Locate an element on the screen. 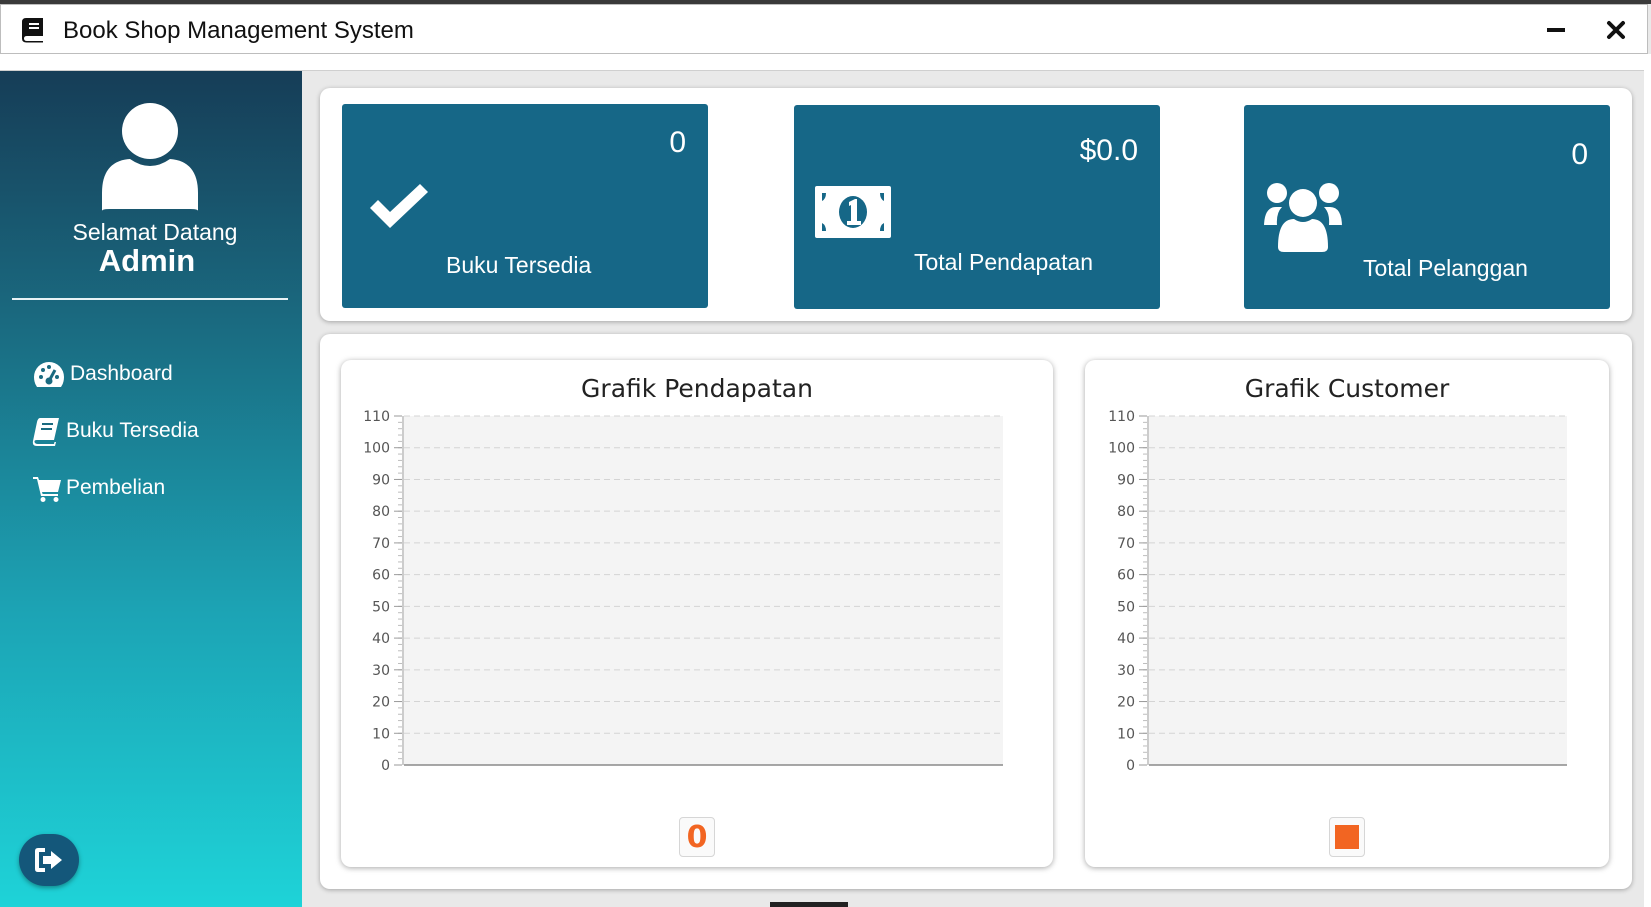 The width and height of the screenshot is (1651, 907). logout-button is located at coordinates (49, 860).